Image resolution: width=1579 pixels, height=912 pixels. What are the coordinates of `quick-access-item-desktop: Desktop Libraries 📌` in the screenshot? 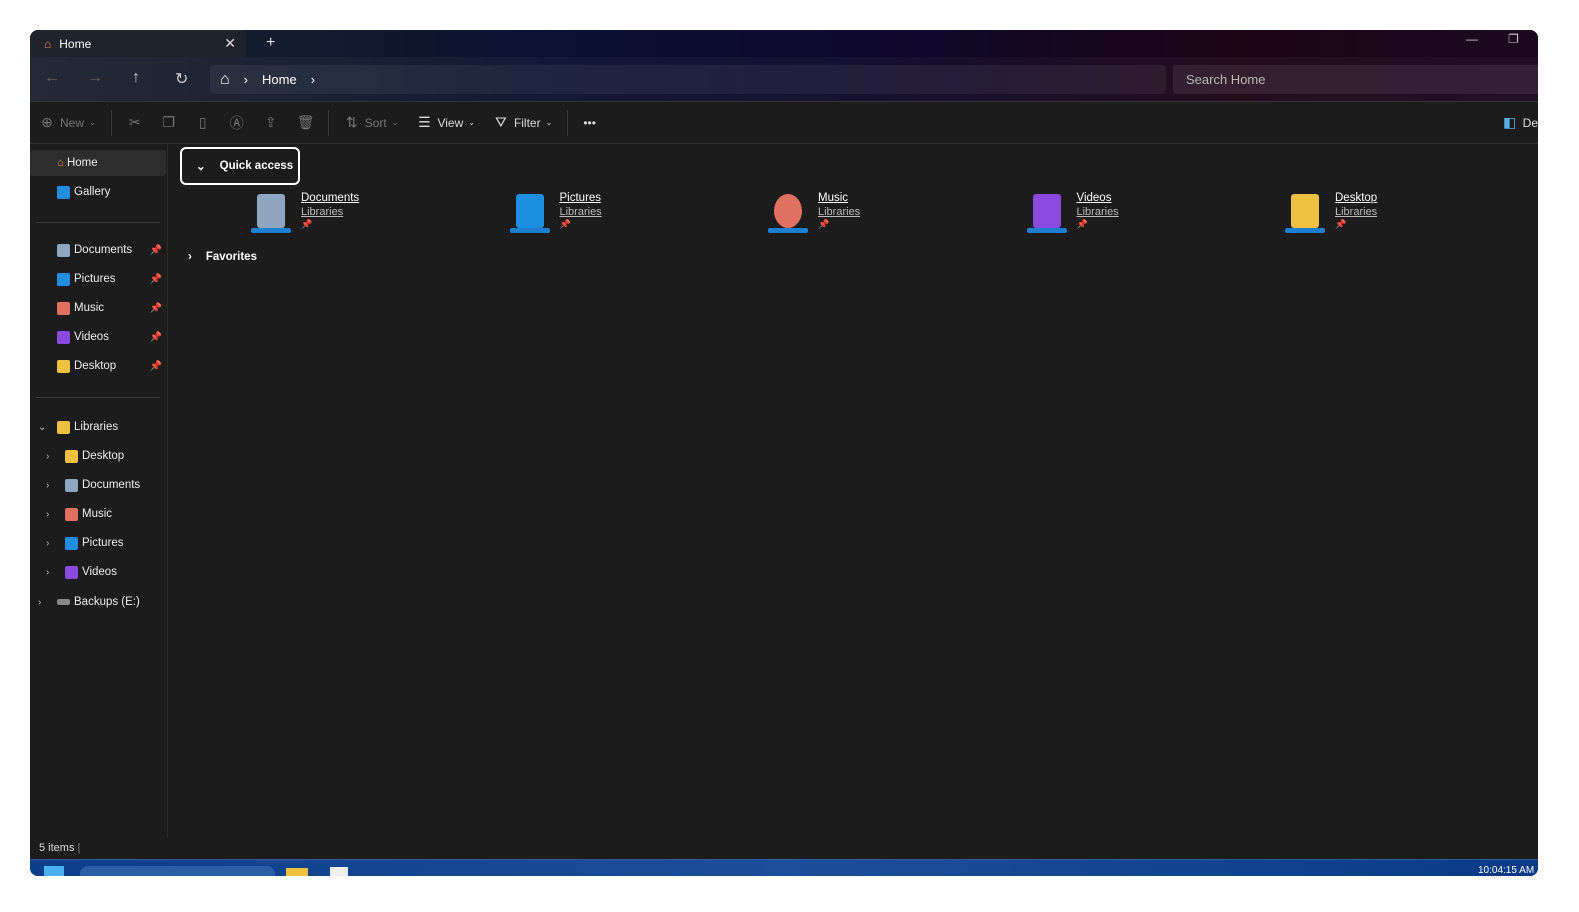 It's located at (1393, 214).